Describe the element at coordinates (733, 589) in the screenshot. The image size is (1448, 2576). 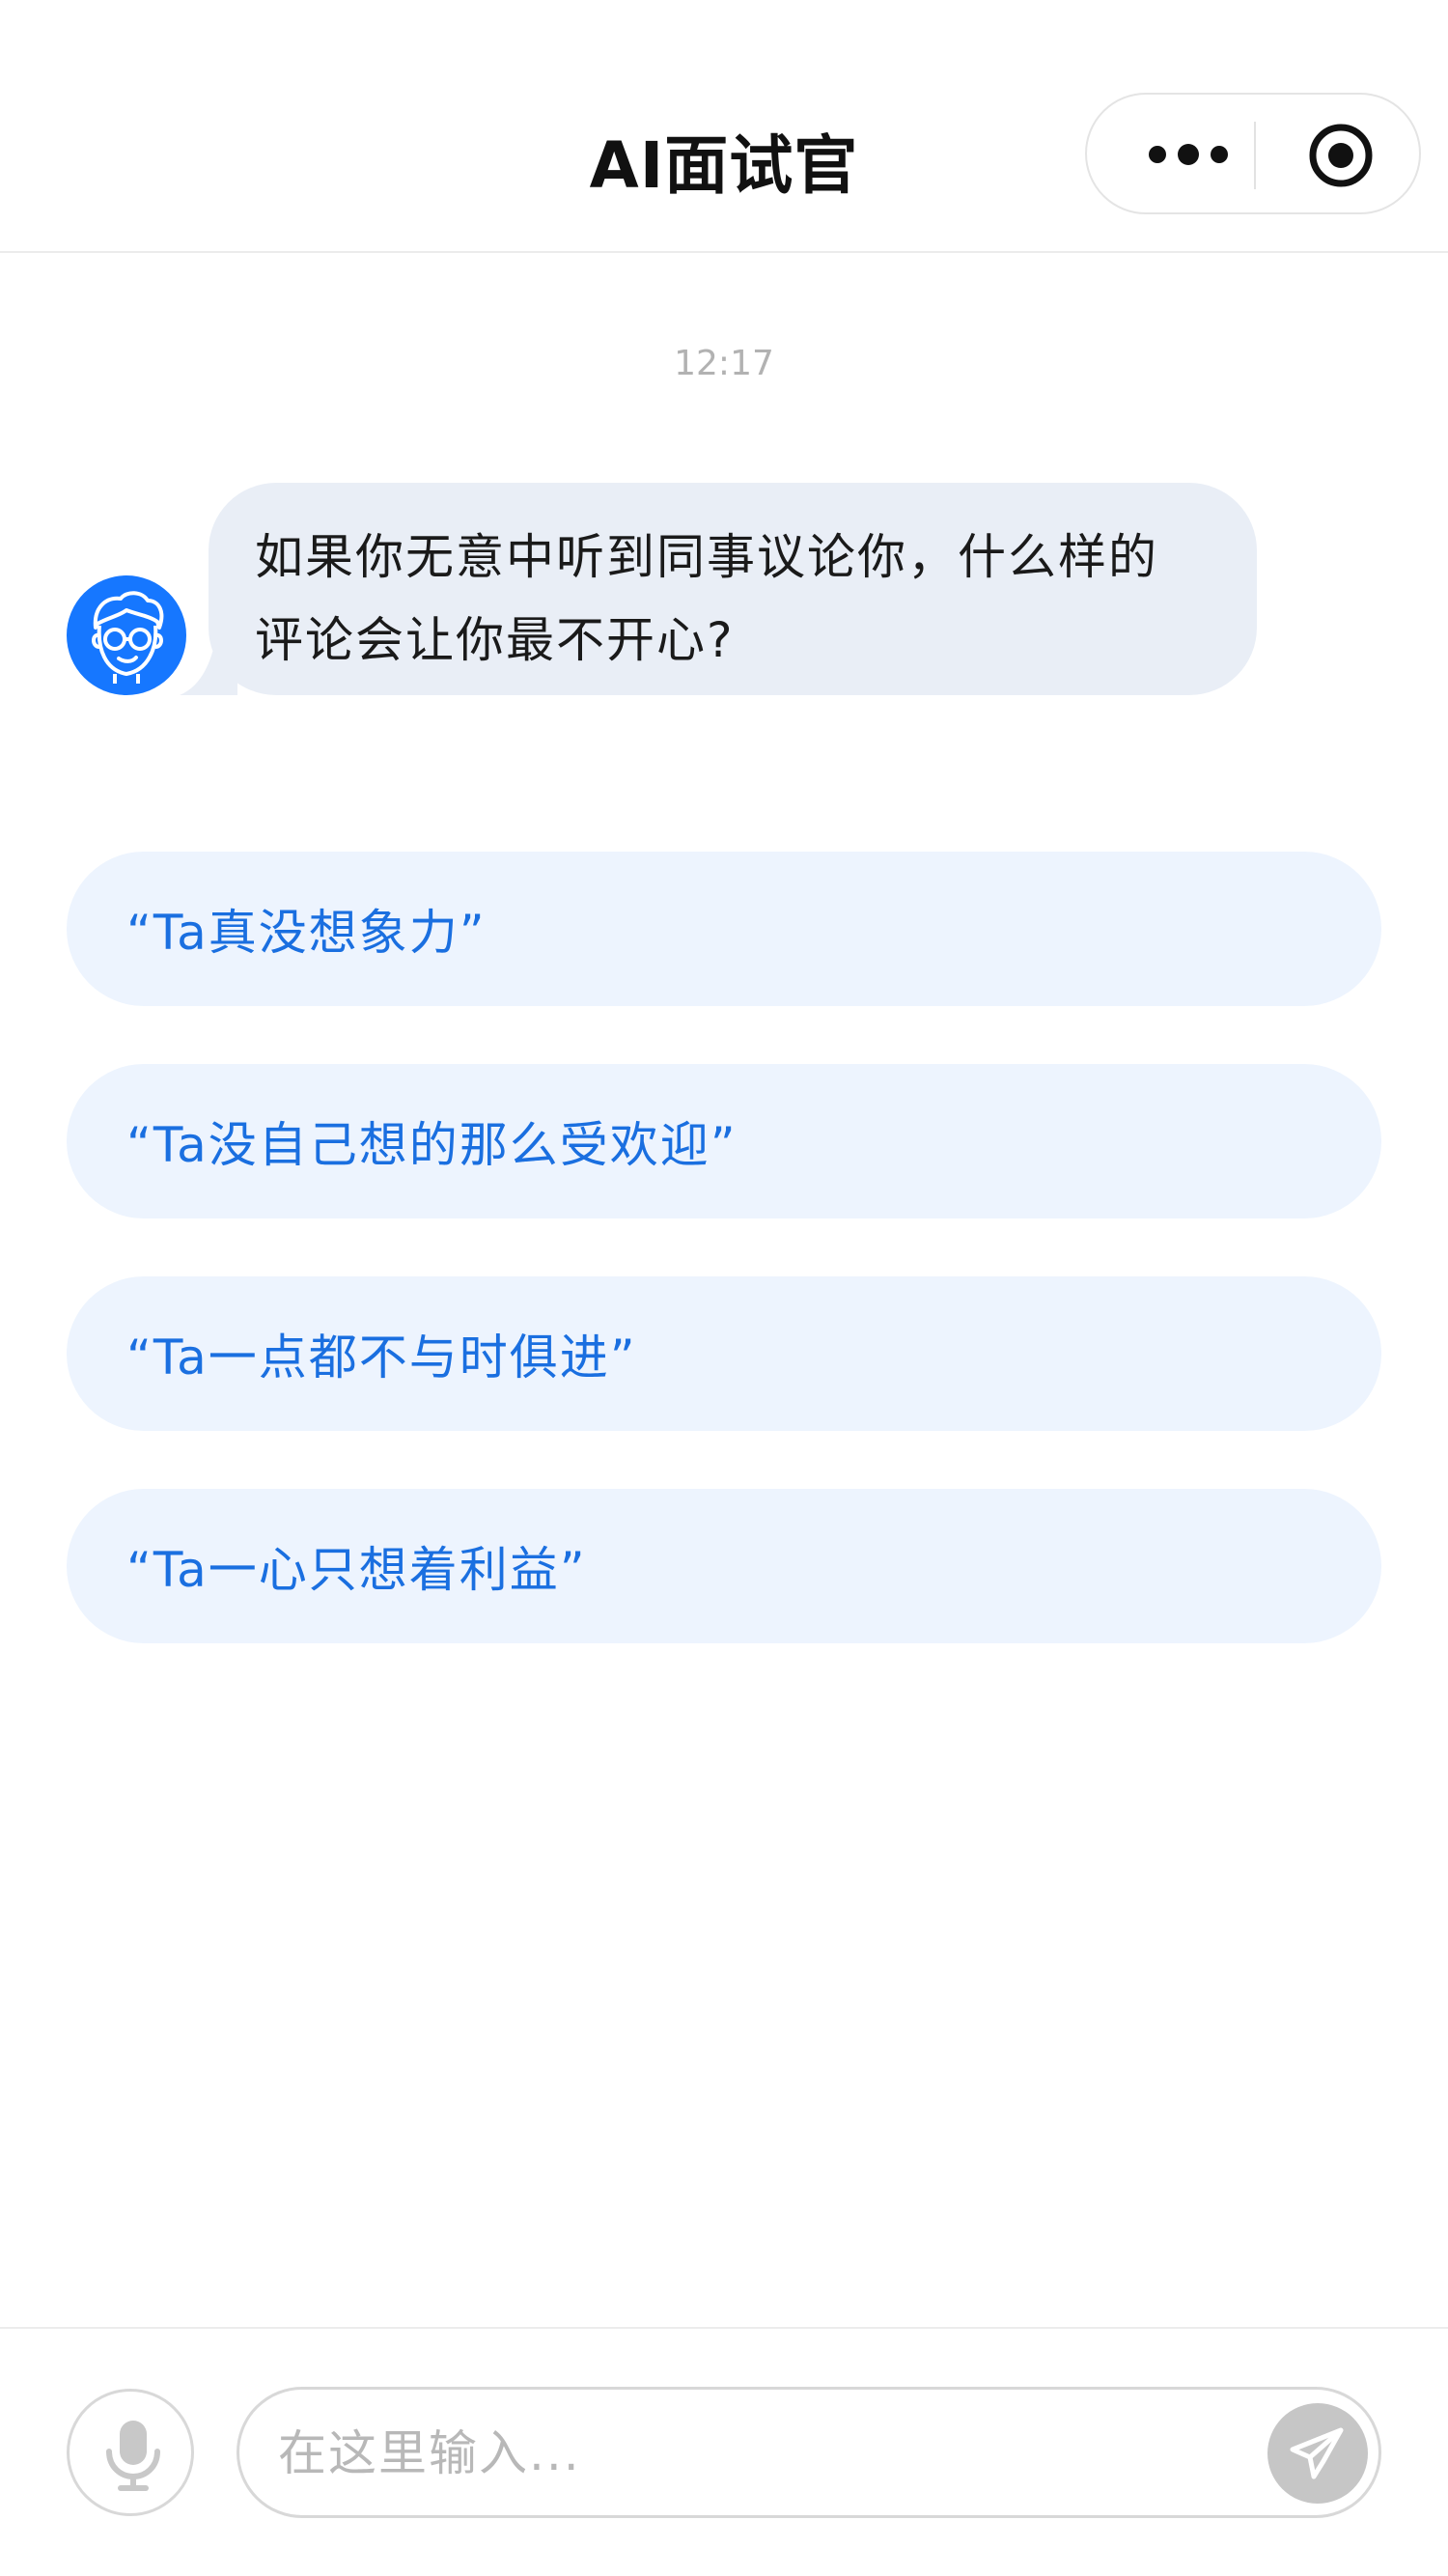
I see `interviewer-message-bubble: 如果你无意中听到同事议论你，什么样的 评论会让你最不开心?` at that location.